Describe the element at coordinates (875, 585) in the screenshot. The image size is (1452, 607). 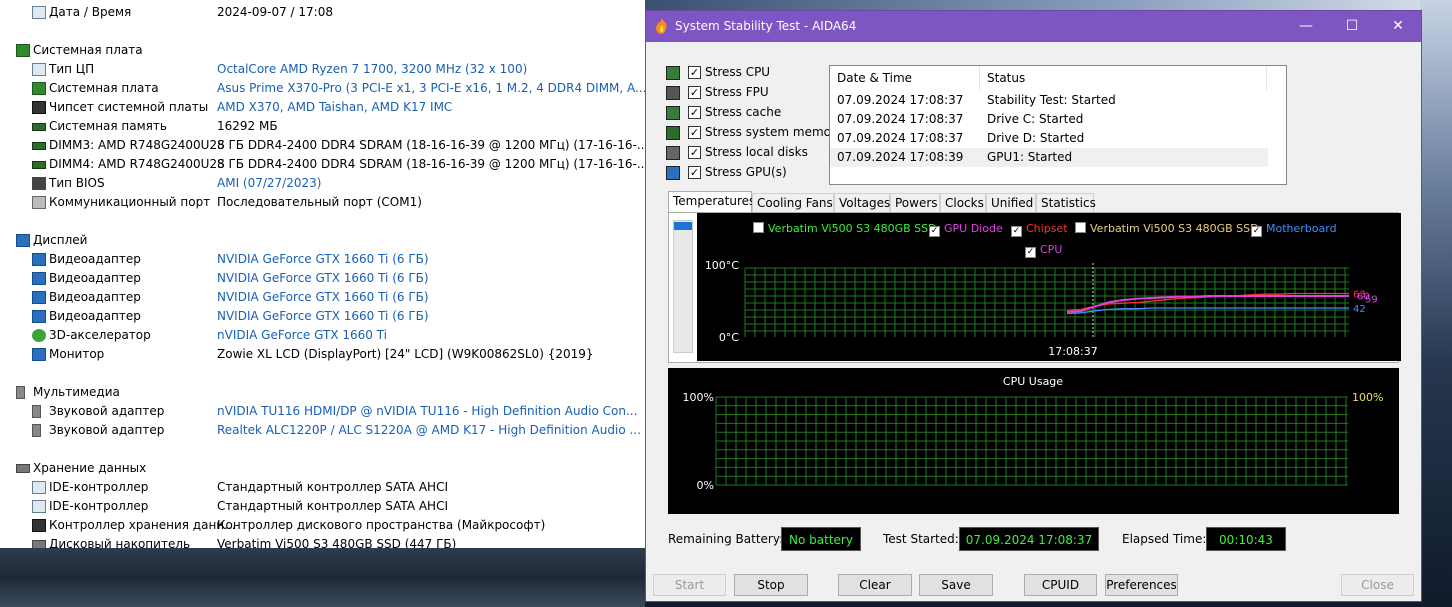
I see `clear-button: Clear` at that location.